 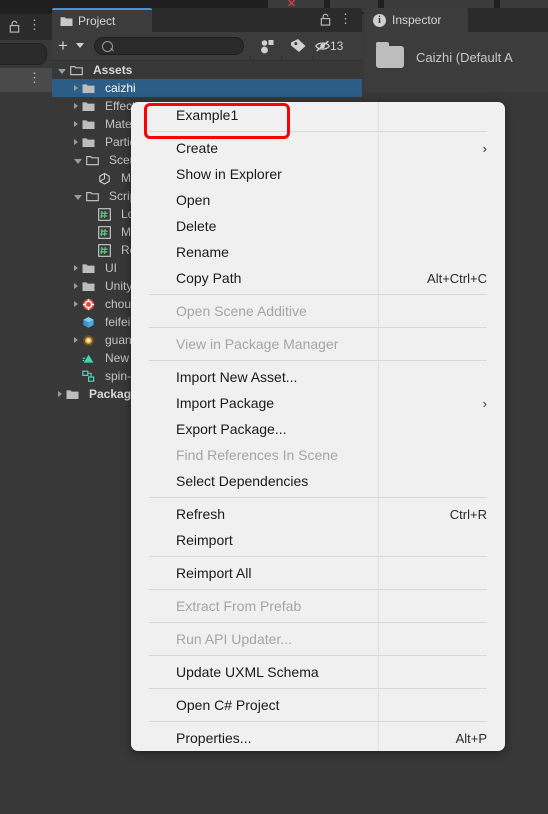 What do you see at coordinates (484, 403) in the screenshot?
I see `chevron-right-icon: ›` at bounding box center [484, 403].